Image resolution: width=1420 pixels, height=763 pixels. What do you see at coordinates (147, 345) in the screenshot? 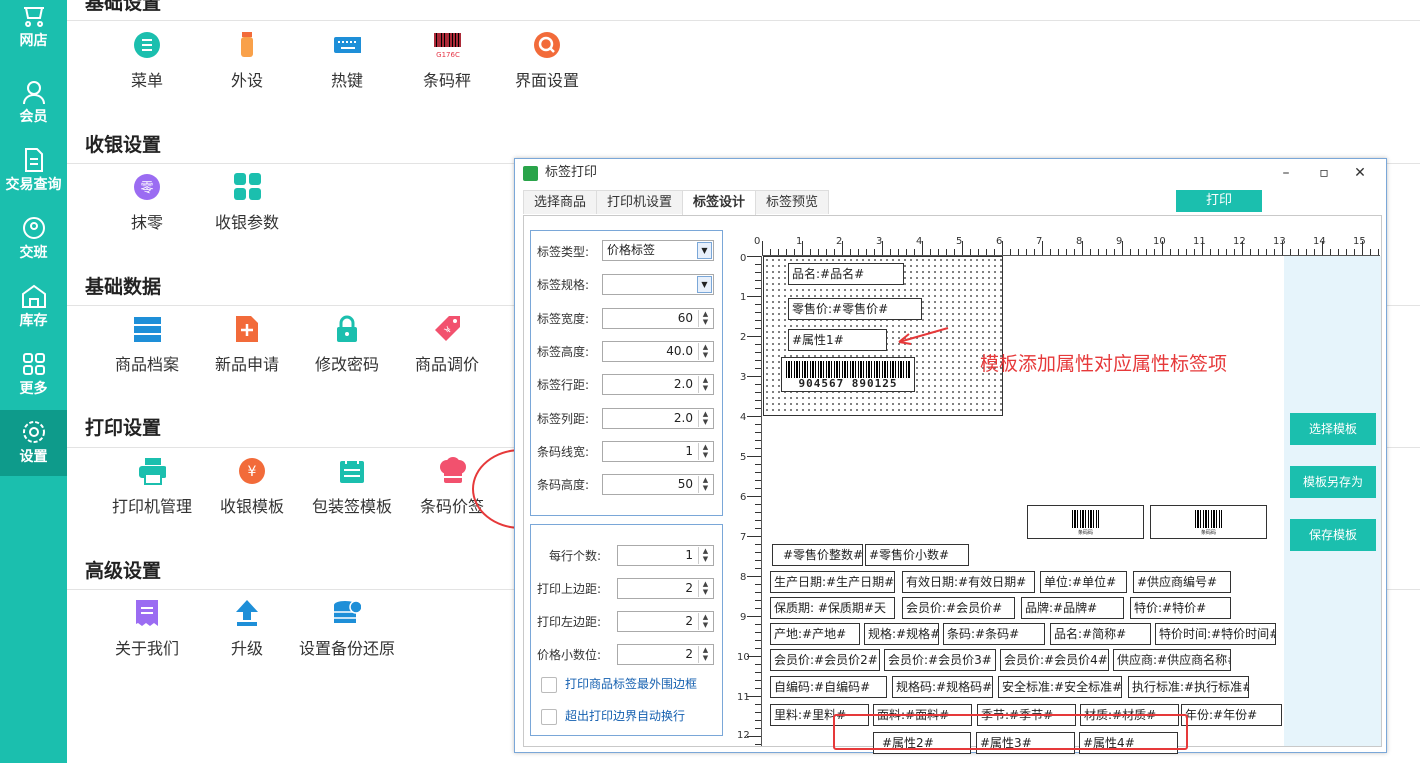
I see `product-archive-item: 商品档案` at bounding box center [147, 345].